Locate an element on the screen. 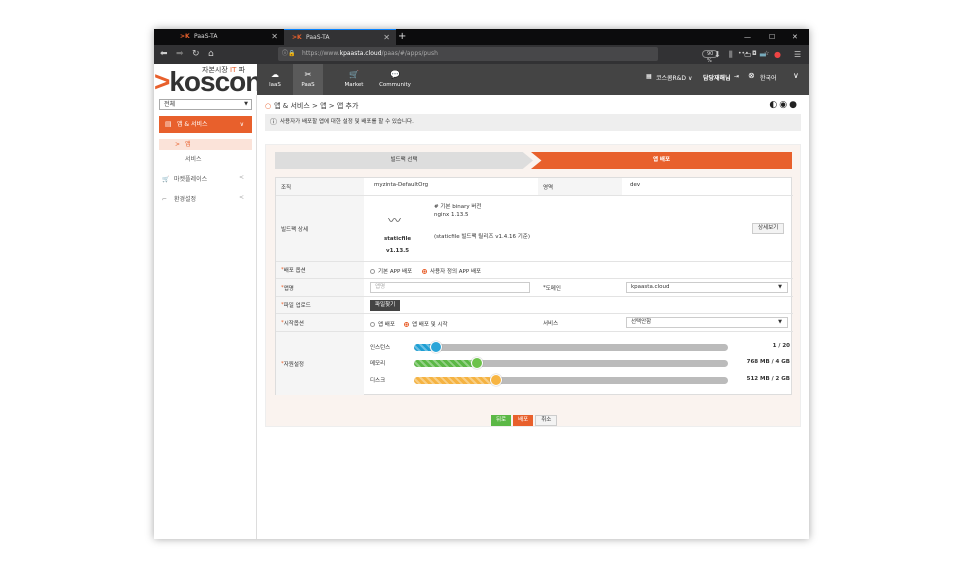 This screenshot has width=962, height=565. appname-input: 앱명 is located at coordinates (450, 287).